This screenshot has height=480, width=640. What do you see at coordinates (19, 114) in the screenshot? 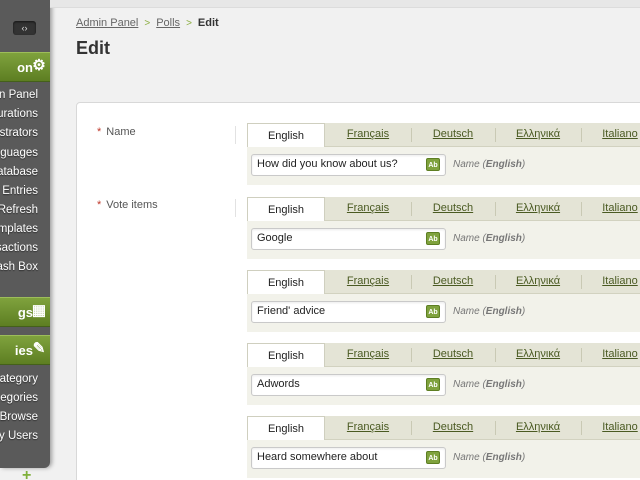
I see `sidebar-item: urations` at bounding box center [19, 114].